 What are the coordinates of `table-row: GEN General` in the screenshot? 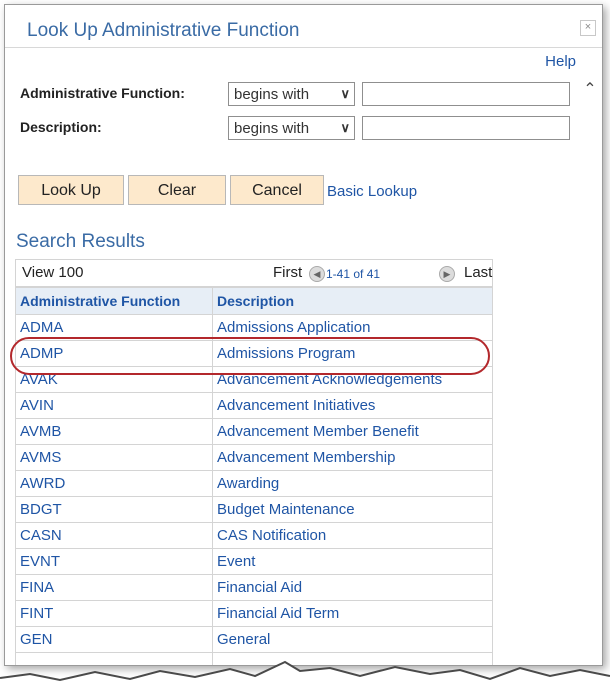 It's located at (254, 639).